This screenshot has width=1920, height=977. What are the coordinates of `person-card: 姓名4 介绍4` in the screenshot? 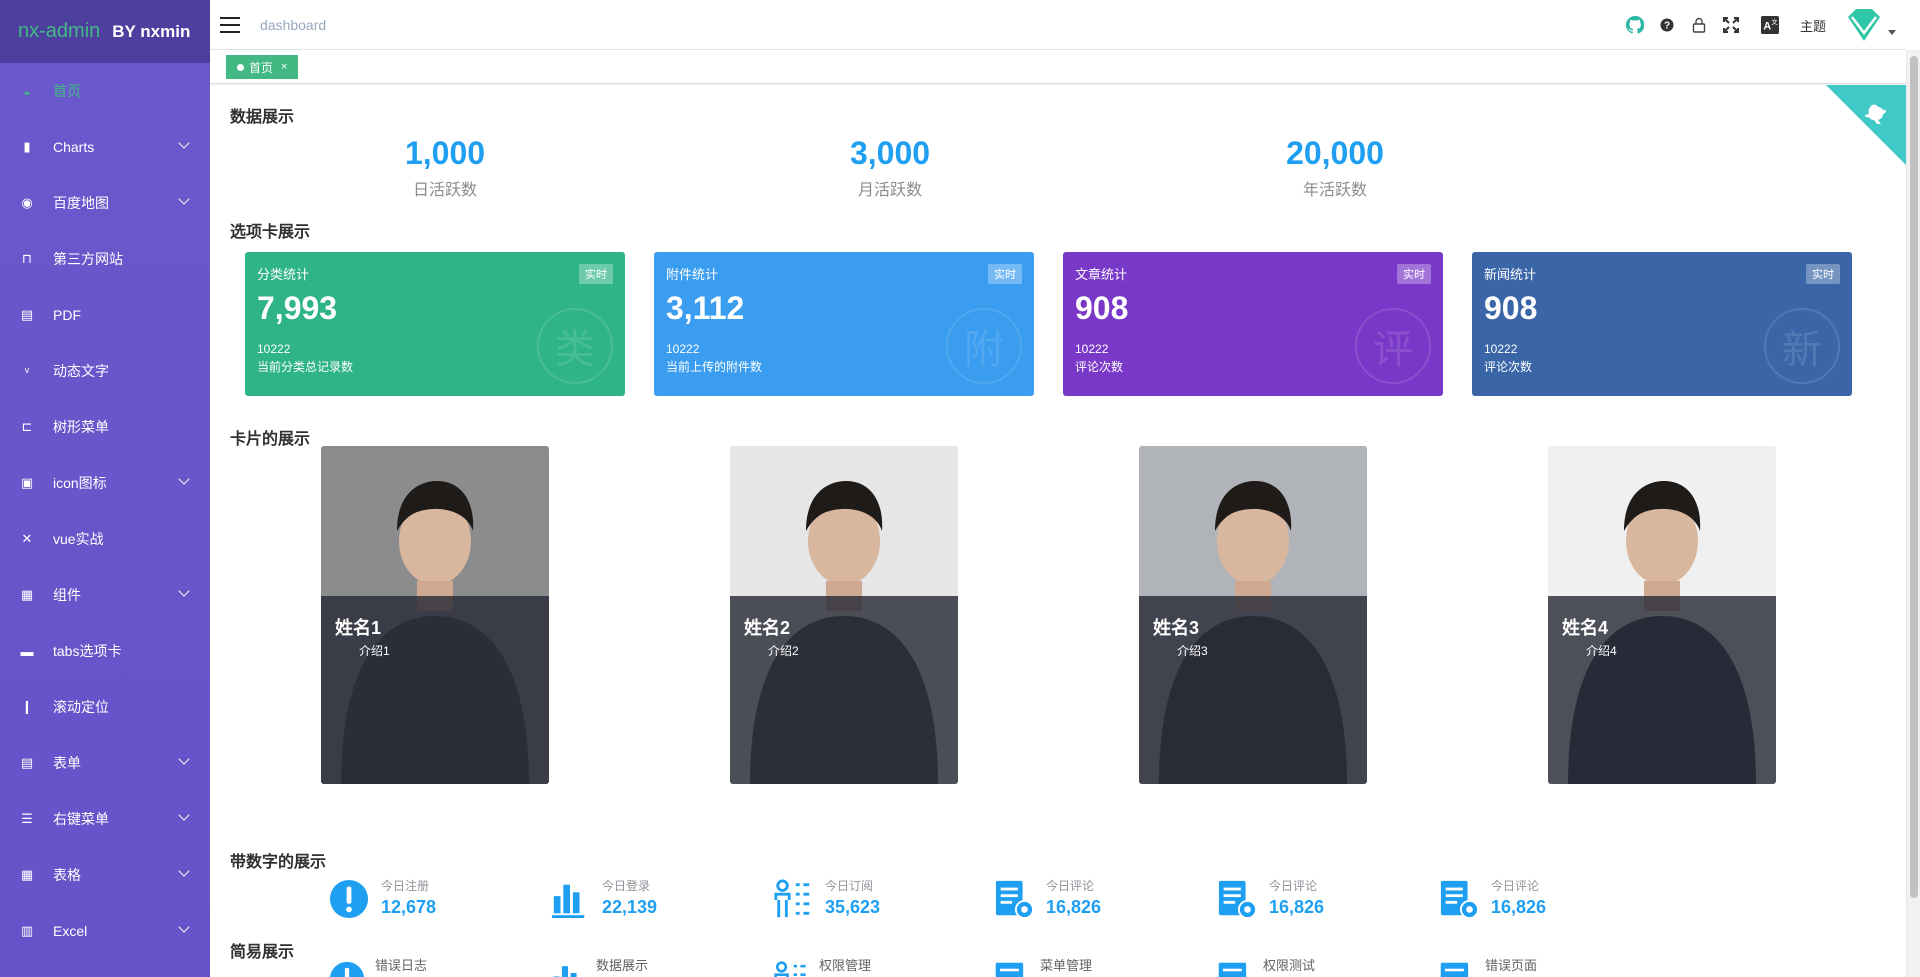 It's located at (1662, 615).